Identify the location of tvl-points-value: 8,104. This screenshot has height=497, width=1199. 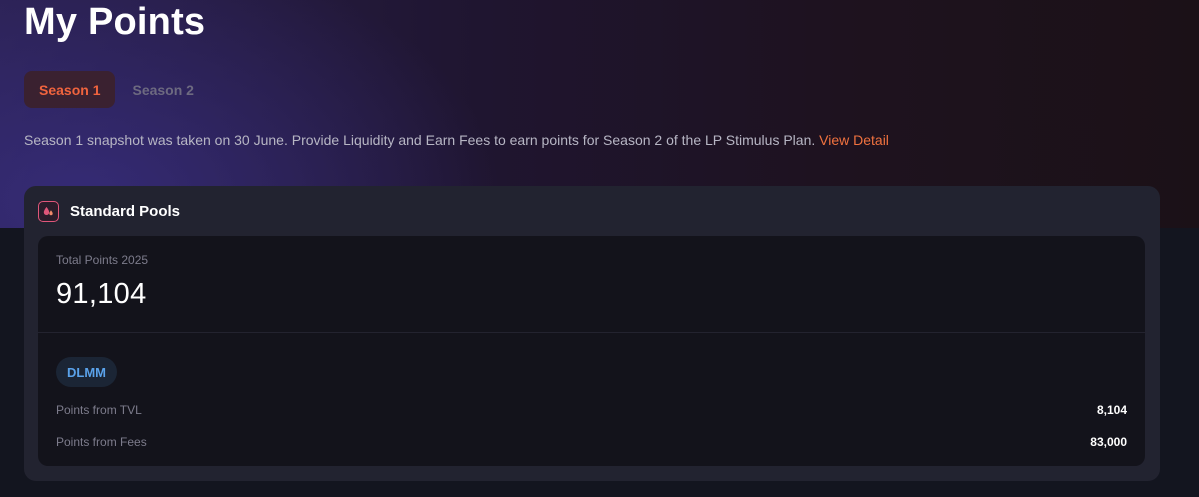
(1111, 410).